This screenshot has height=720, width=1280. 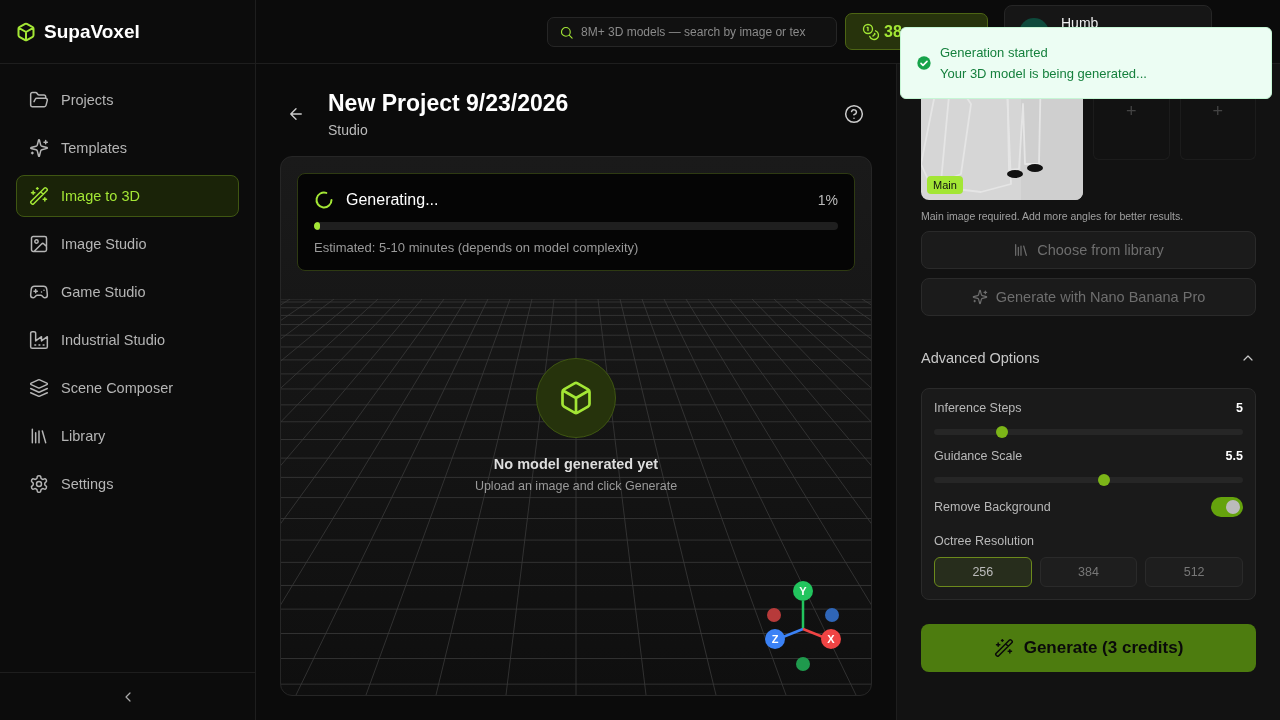 I want to click on check-circle-icon, so click(x=924, y=63).